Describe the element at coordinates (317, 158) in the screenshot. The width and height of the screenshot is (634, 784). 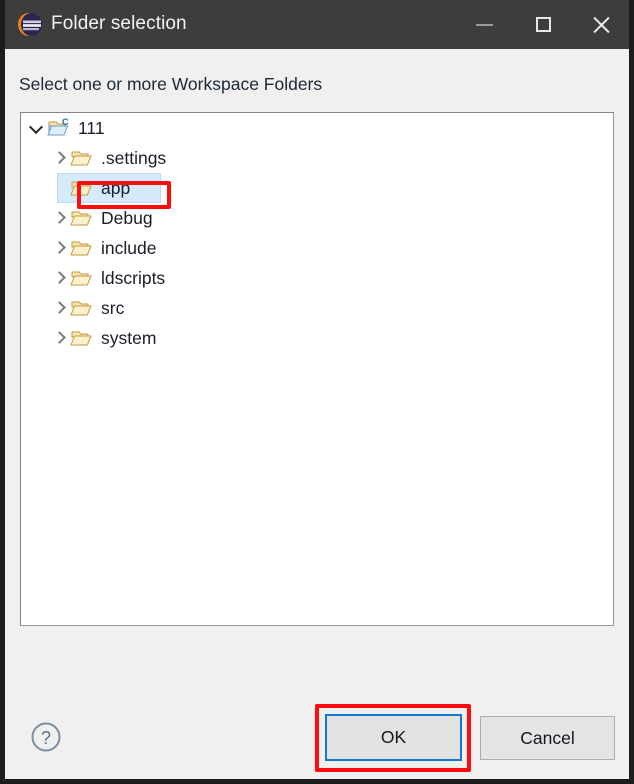
I see `tree-item-settings: .settings` at that location.